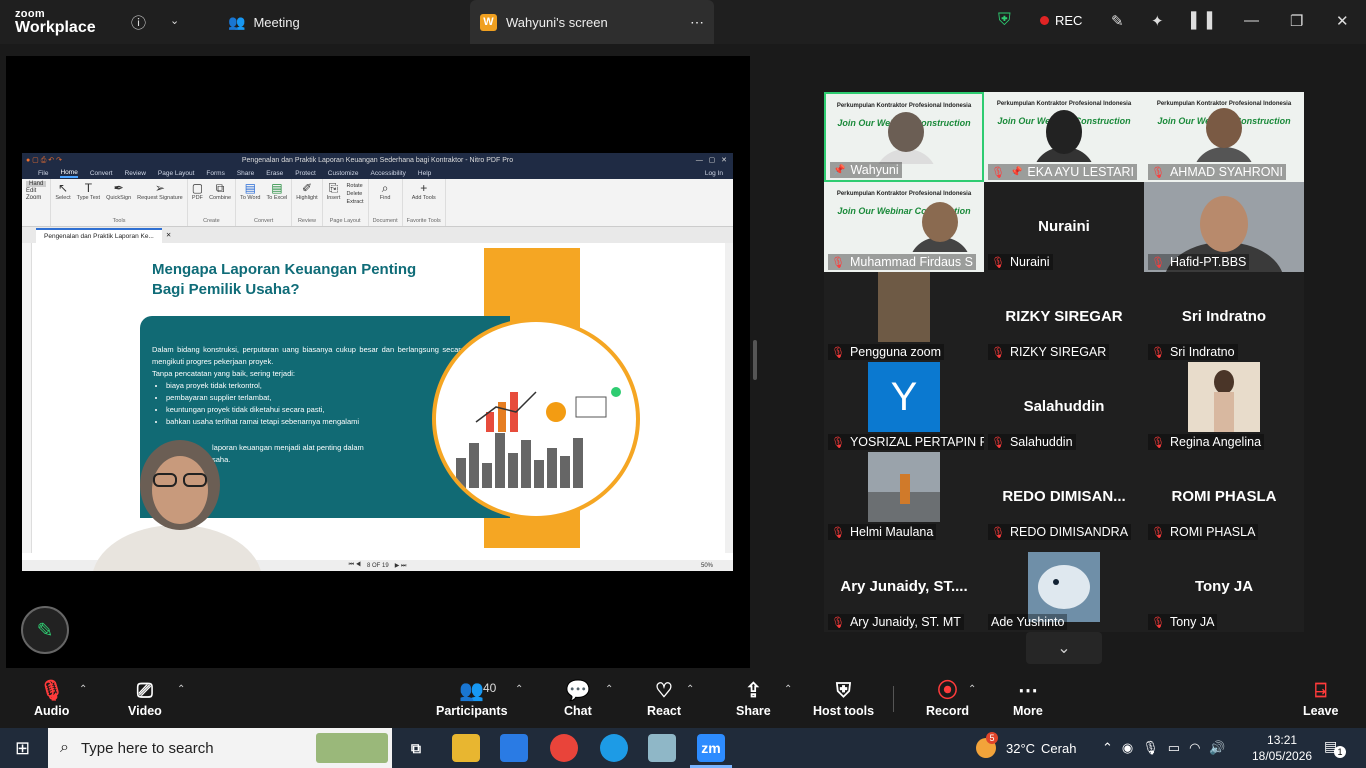  What do you see at coordinates (160, 191) in the screenshot?
I see `request-signature-button: ➢ Request Signature` at bounding box center [160, 191].